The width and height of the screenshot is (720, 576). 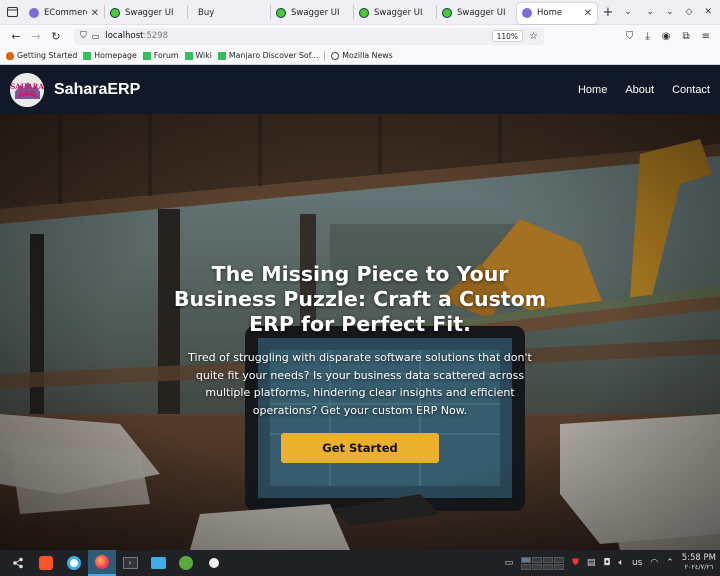 What do you see at coordinates (639, 90) in the screenshot?
I see `nav-link-about: About` at bounding box center [639, 90].